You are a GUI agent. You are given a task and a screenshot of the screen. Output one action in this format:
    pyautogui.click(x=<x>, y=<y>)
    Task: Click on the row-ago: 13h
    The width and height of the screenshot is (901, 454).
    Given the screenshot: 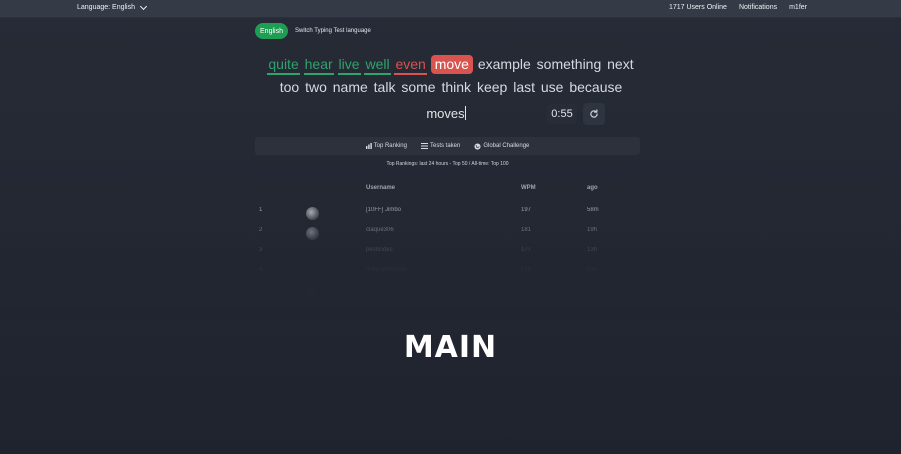 What is the action you would take?
    pyautogui.click(x=592, y=250)
    